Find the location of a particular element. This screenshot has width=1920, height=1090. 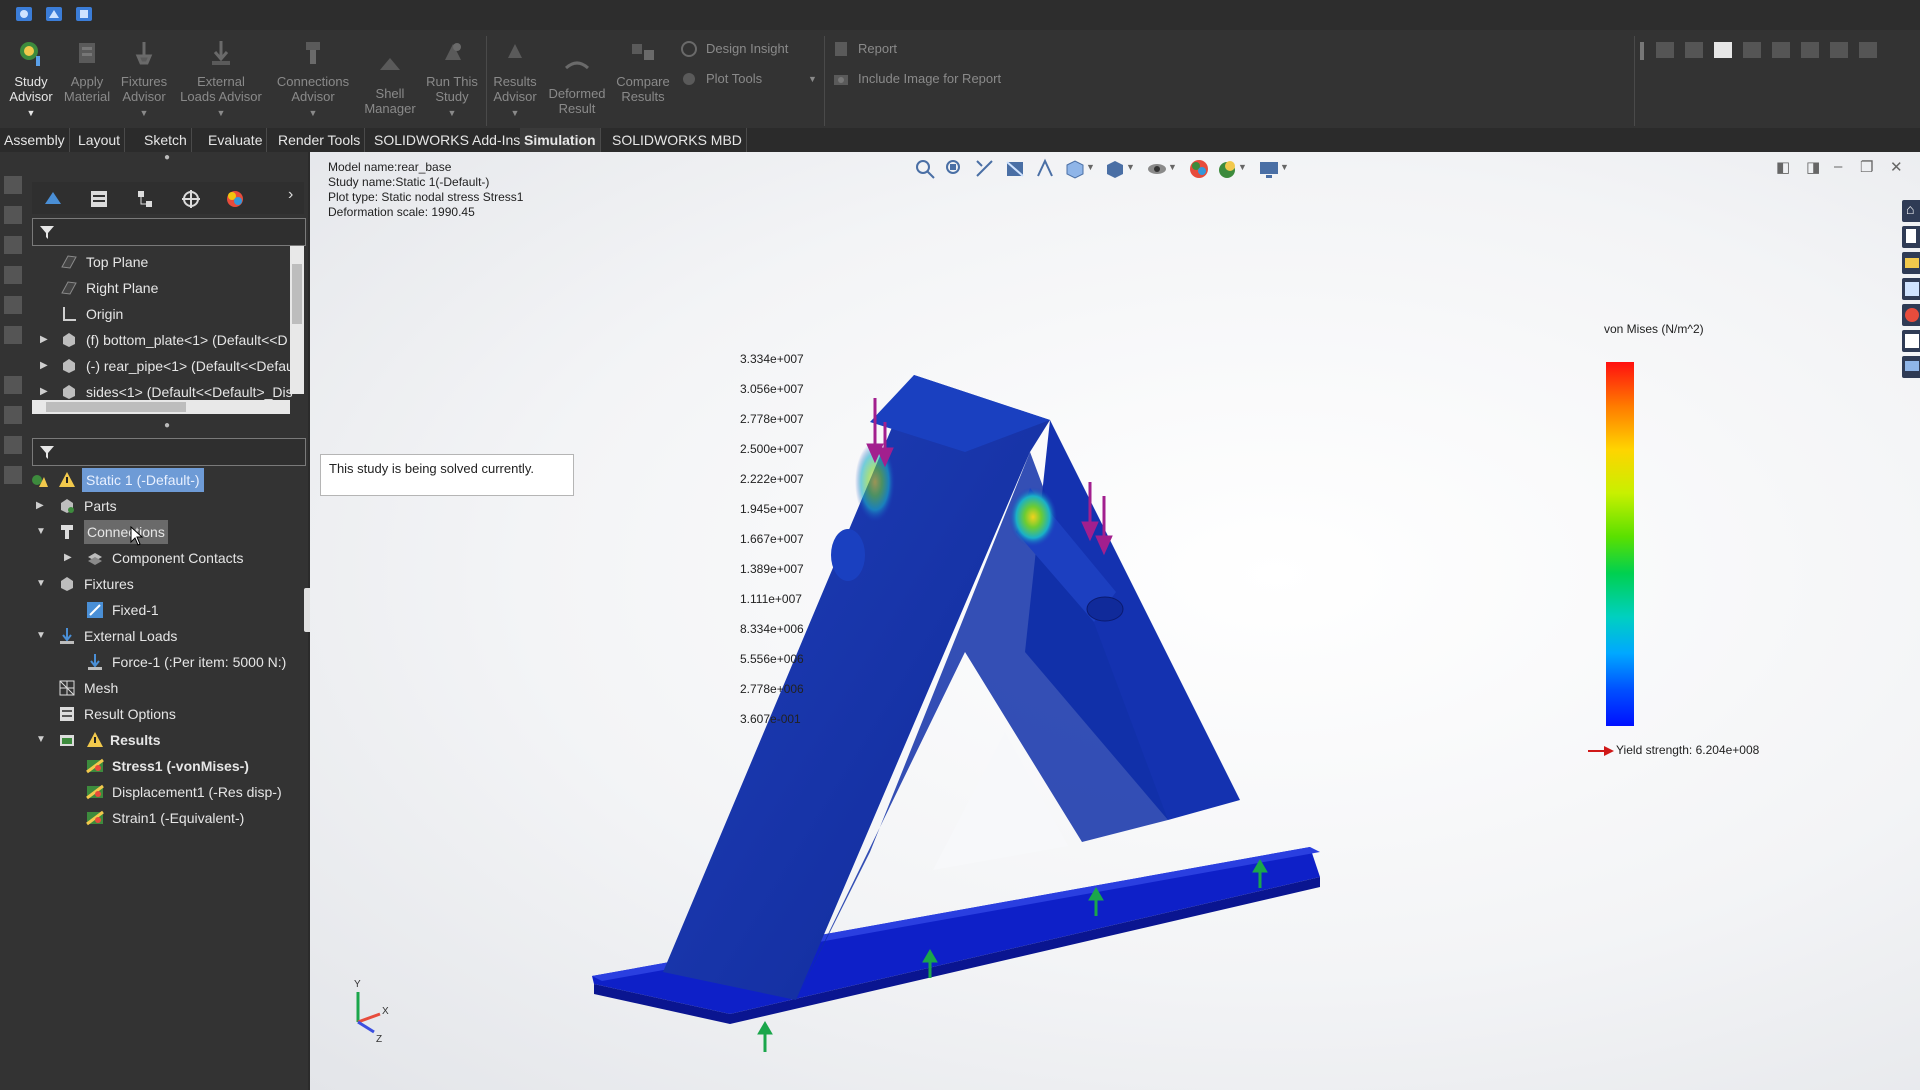

library-icon is located at coordinates (1911, 236).